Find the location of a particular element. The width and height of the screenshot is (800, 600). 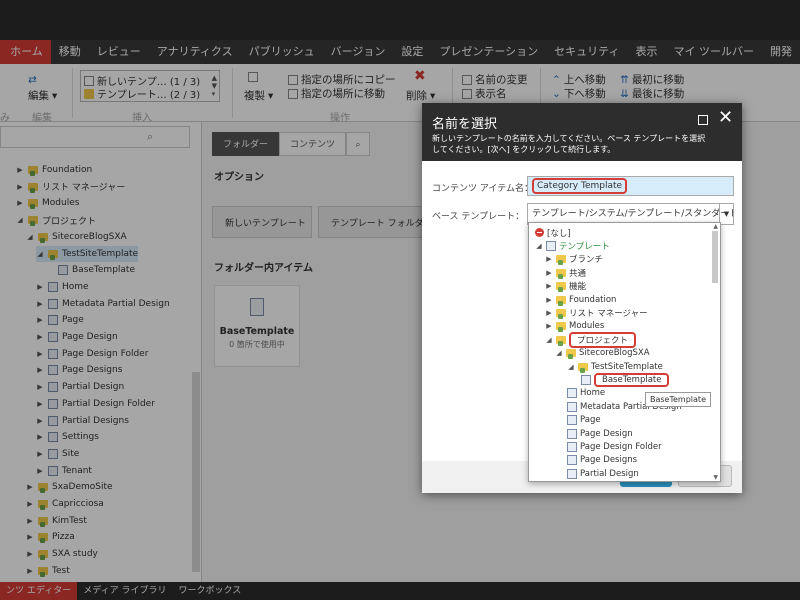

base-tree-item-label: Page Designs is located at coordinates (609, 460).